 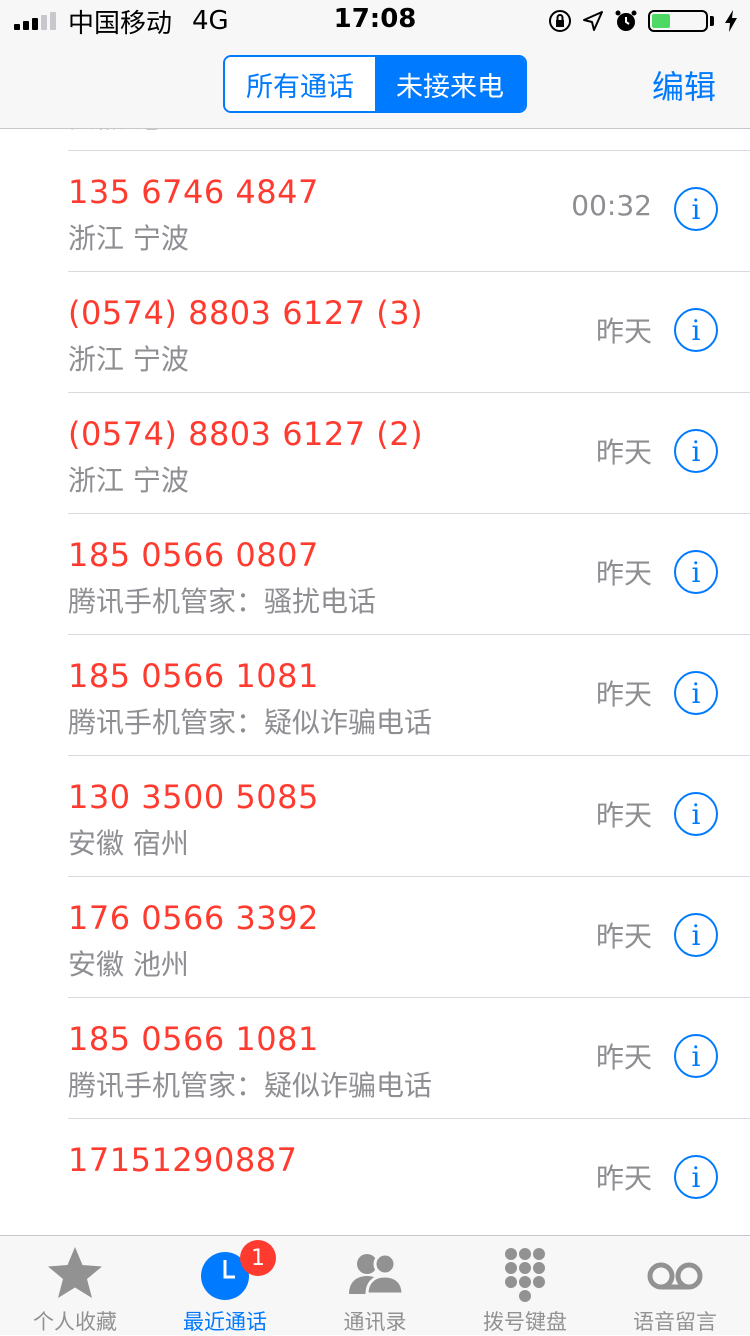 I want to click on tab-label: 通讯录, so click(x=375, y=1322).